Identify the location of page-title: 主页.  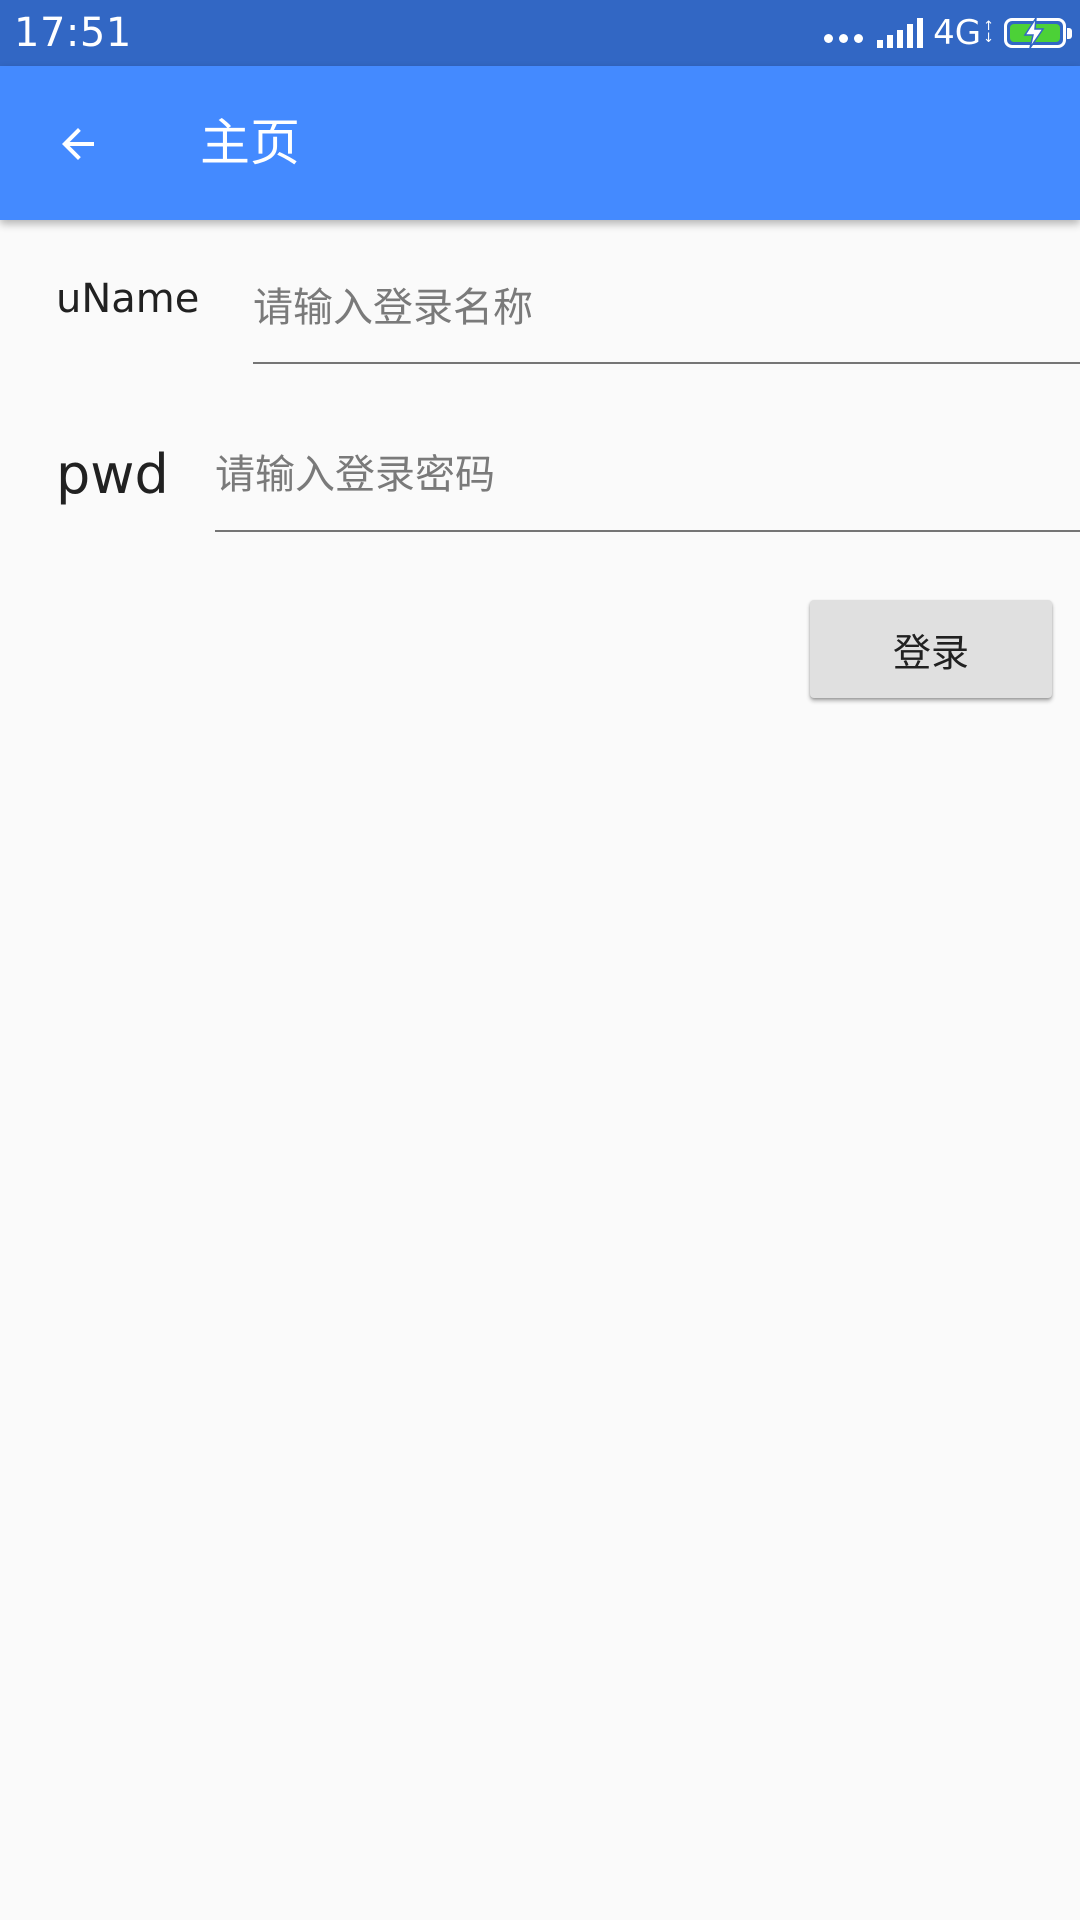
(250, 143).